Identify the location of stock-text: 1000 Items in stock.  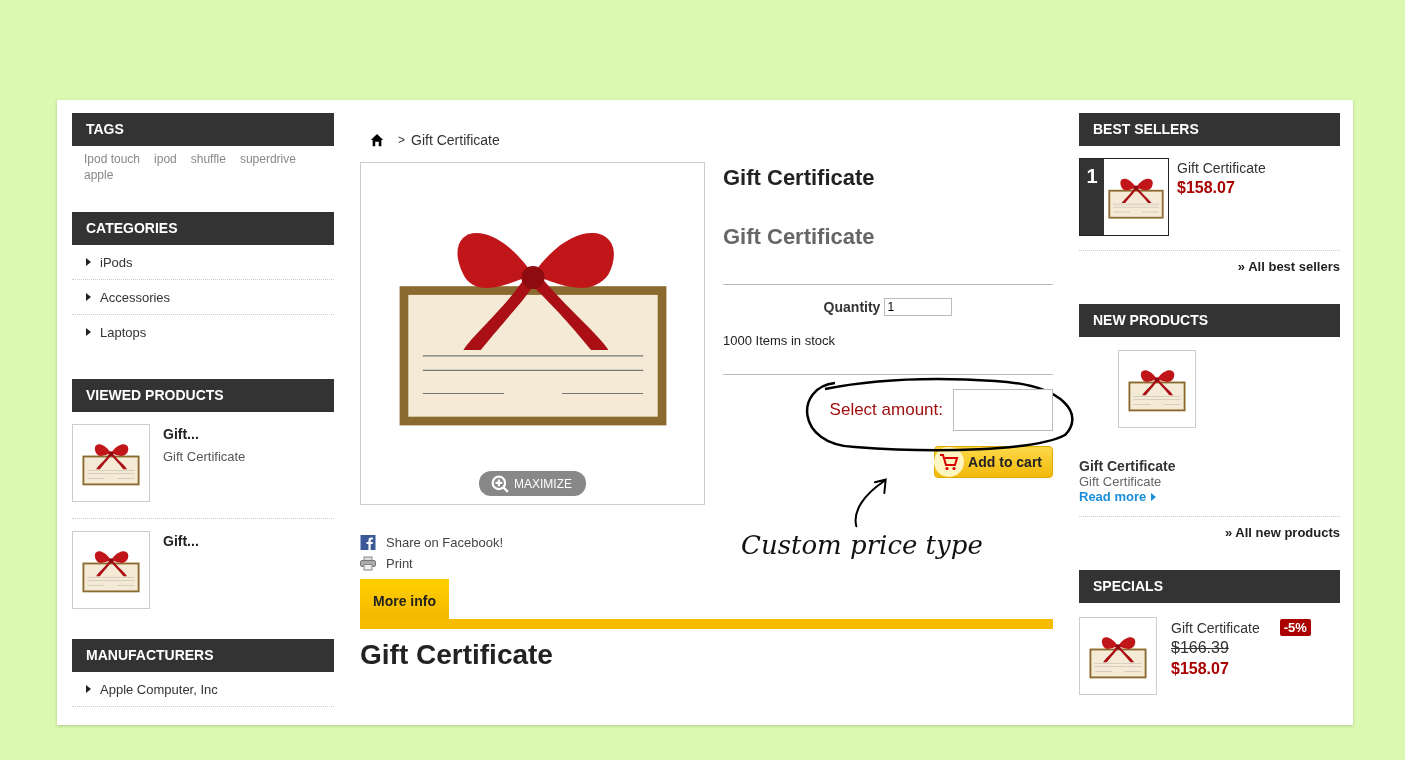
(888, 354).